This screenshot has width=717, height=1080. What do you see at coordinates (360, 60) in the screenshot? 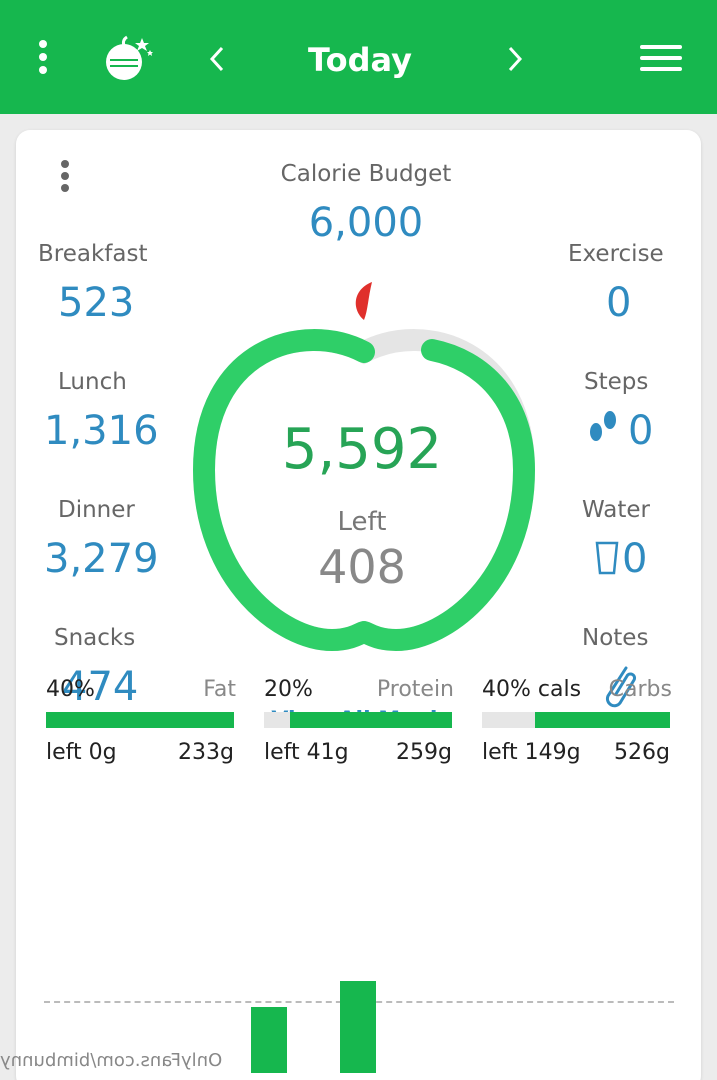
I see `page-title: Today` at bounding box center [360, 60].